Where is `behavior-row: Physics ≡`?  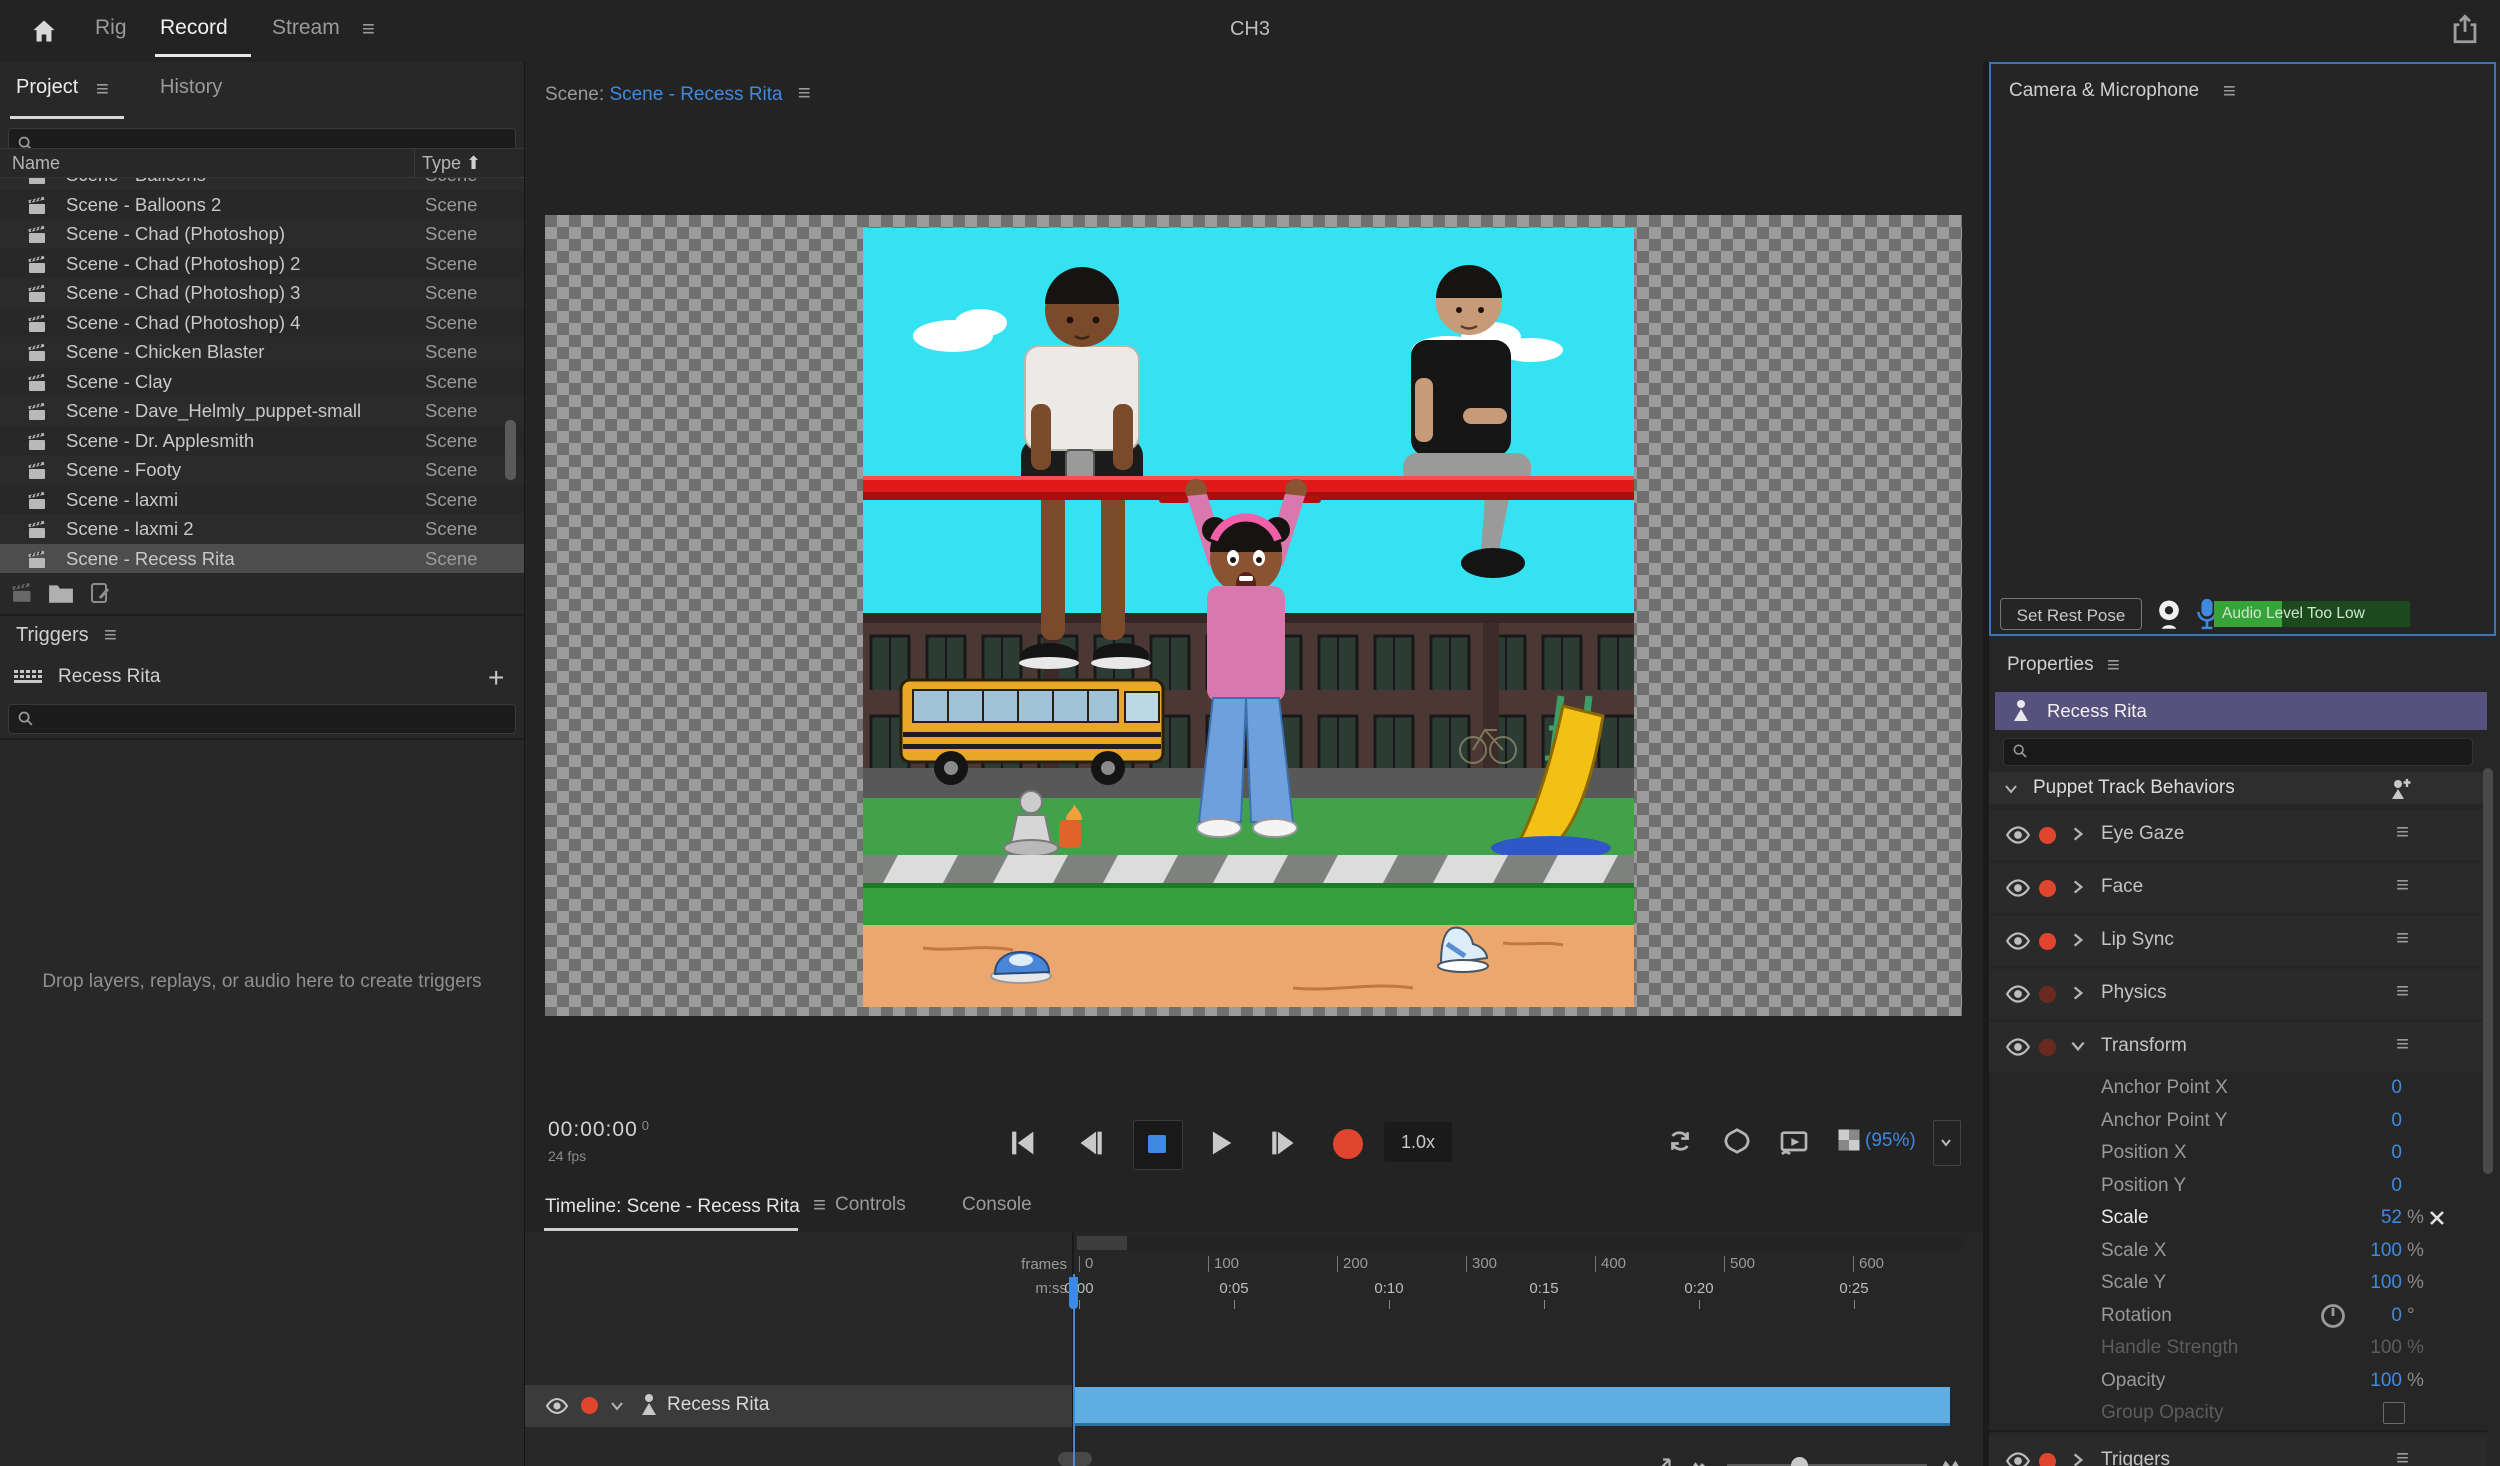 behavior-row: Physics ≡ is located at coordinates (2238, 994).